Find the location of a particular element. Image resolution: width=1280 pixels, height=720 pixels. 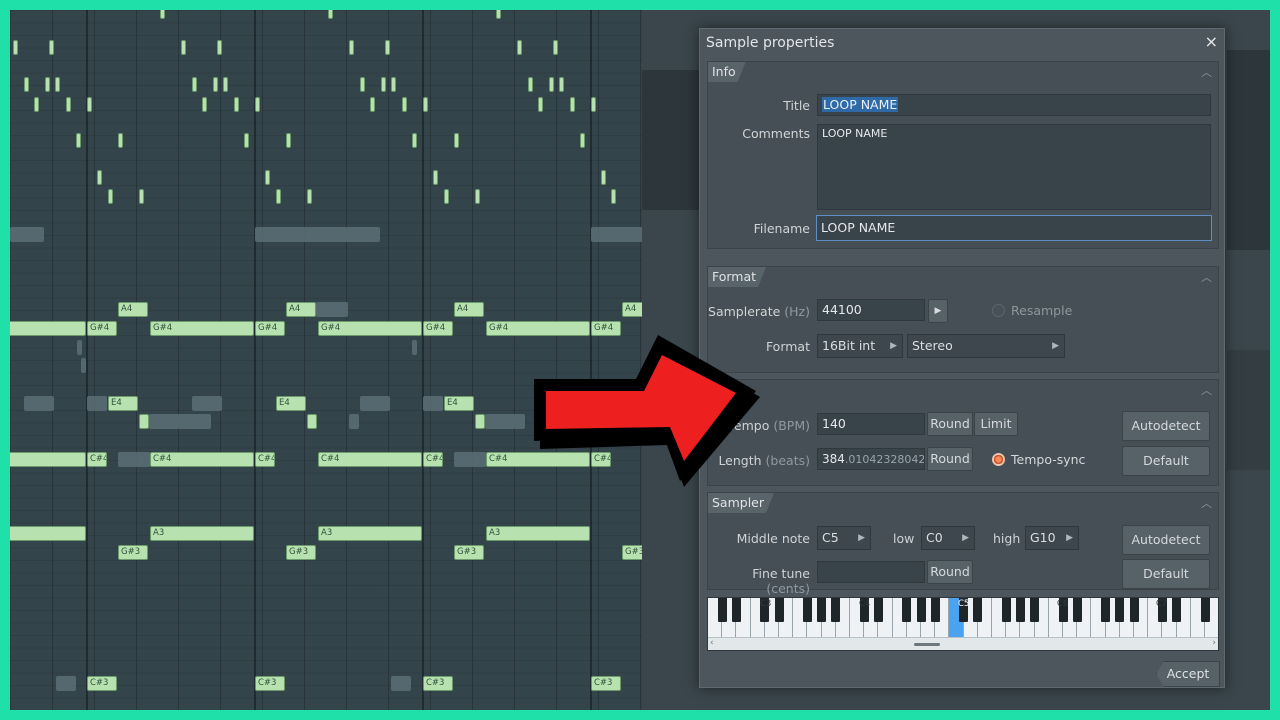

round-length-button: Round is located at coordinates (950, 459).